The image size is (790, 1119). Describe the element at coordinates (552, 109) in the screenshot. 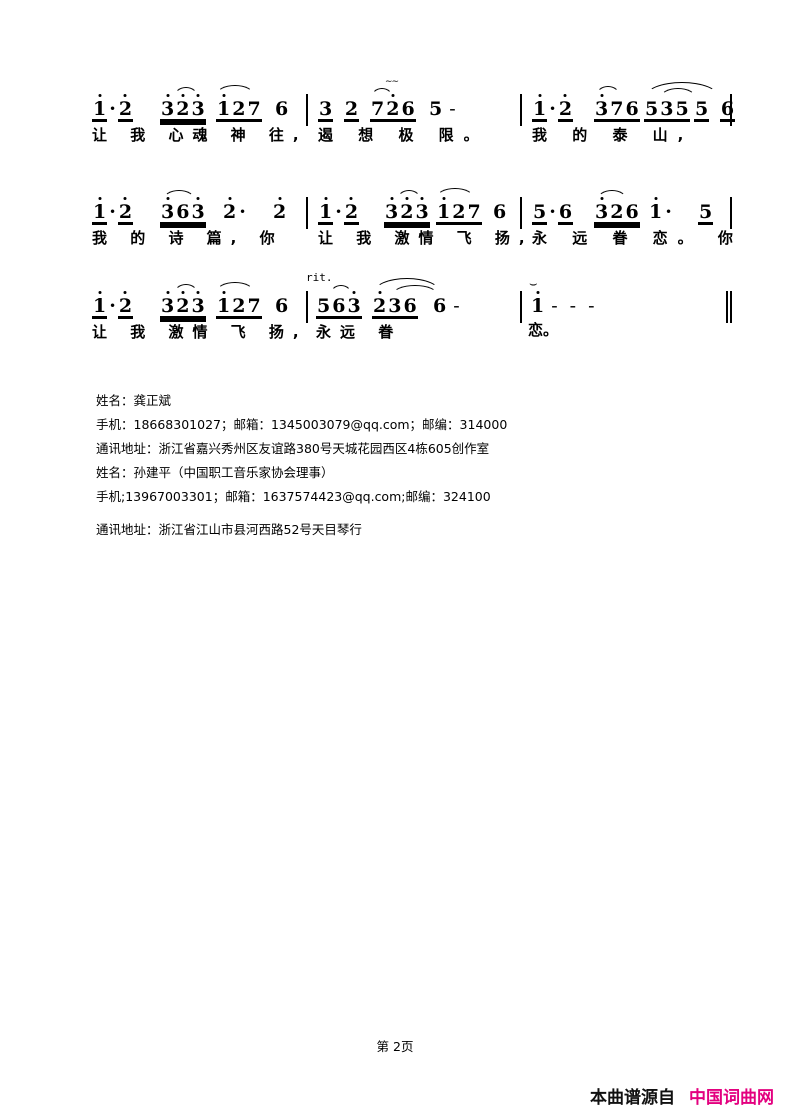

I see `note-group-m3-a: 1 · 2` at that location.